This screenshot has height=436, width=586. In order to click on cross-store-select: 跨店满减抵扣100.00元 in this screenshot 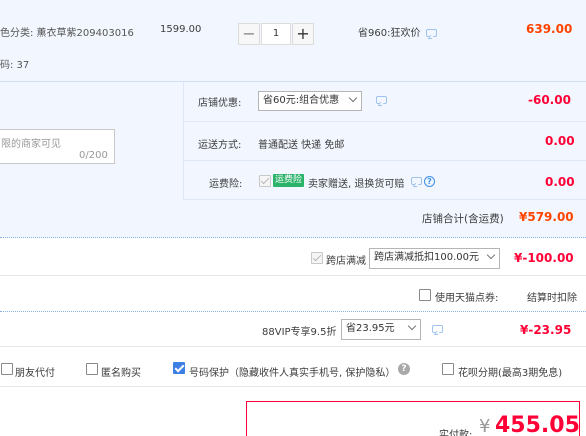, I will do `click(434, 258)`.